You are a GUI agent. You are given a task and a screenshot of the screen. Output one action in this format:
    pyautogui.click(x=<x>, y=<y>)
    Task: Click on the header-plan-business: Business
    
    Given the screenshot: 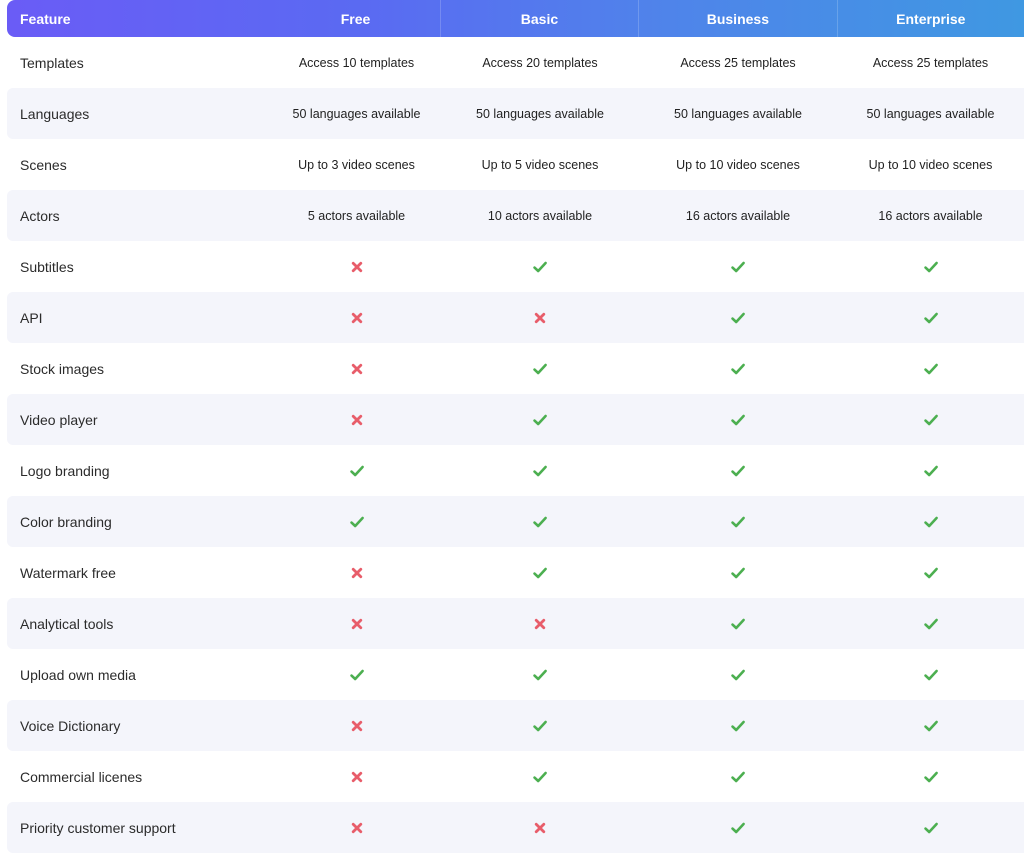 What is the action you would take?
    pyautogui.click(x=737, y=18)
    